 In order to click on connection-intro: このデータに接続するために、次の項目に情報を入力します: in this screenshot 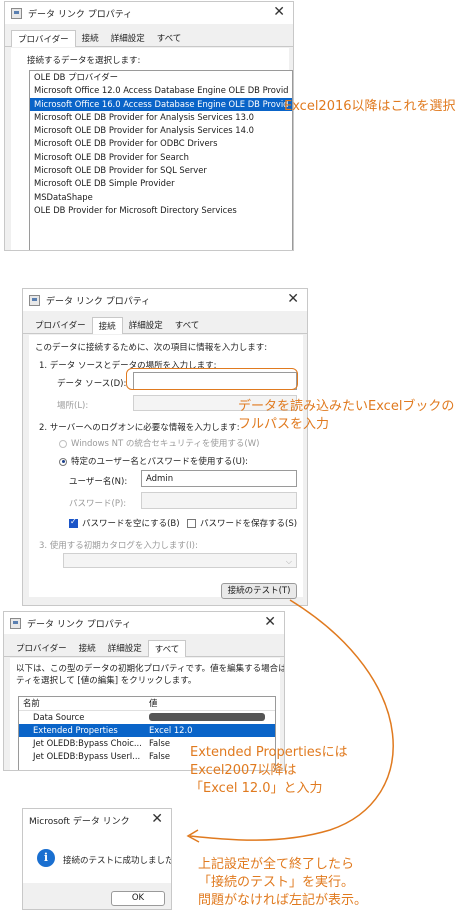, I will do `click(151, 348)`.